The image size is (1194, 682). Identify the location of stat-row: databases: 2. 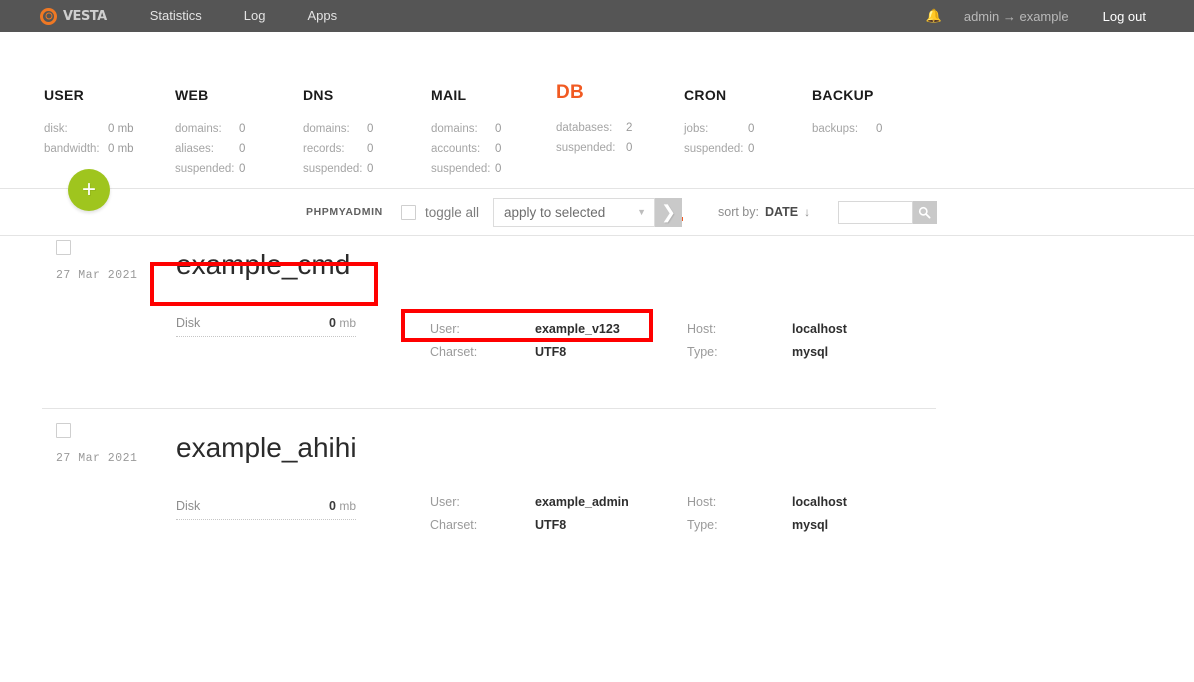
(594, 128).